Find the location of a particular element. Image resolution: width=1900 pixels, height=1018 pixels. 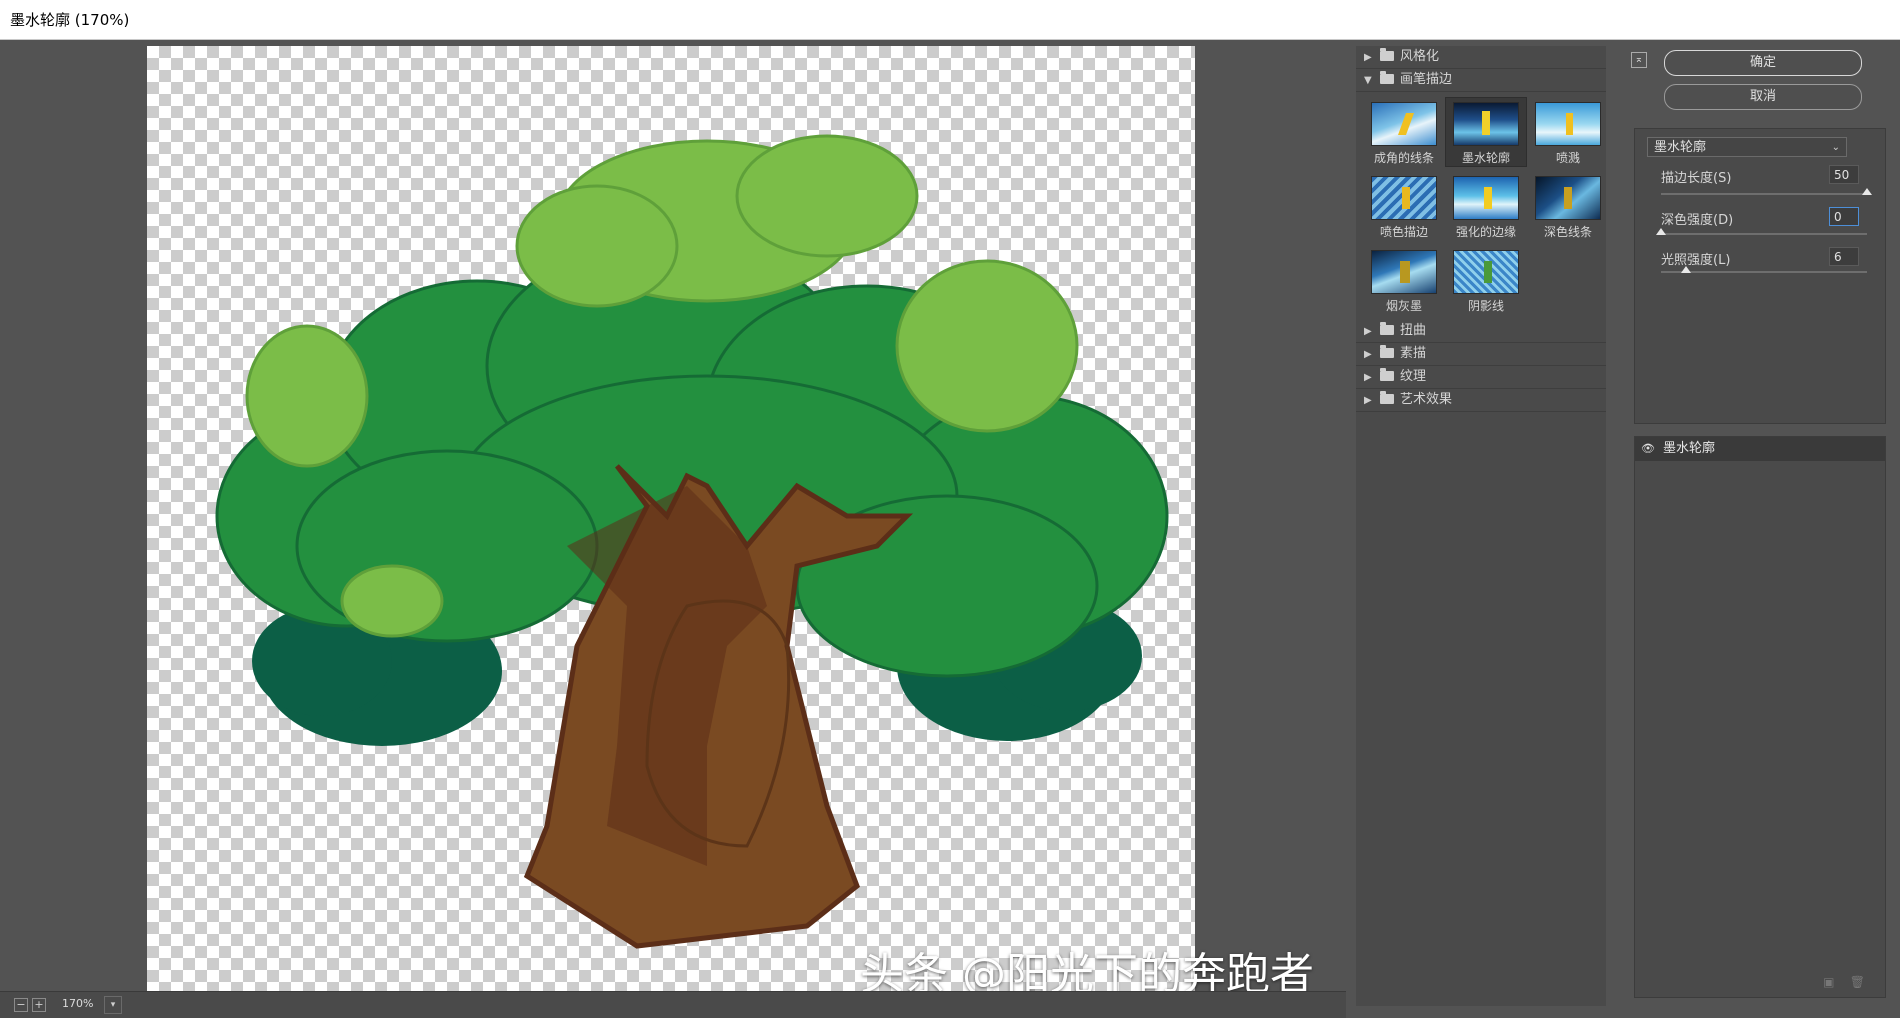

filter-group-distort: ▶ 扭曲 is located at coordinates (1481, 331).